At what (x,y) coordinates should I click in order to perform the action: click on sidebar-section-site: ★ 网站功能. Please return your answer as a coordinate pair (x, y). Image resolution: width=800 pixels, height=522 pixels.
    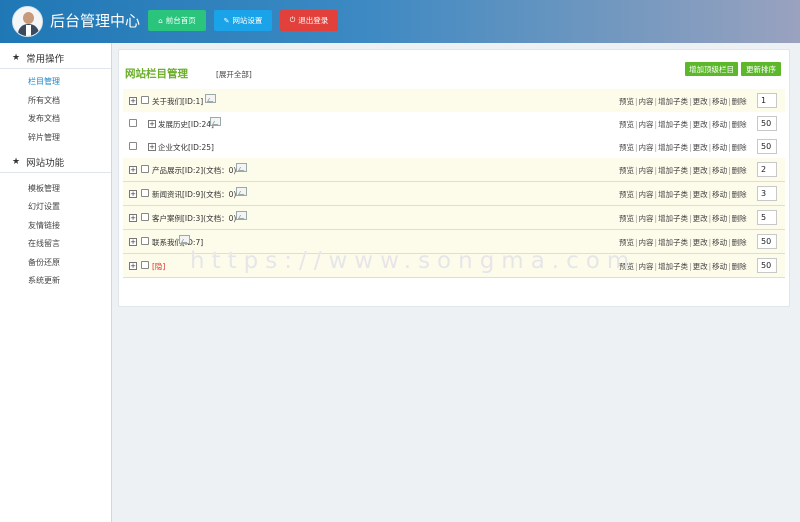
    Looking at the image, I should click on (55, 162).